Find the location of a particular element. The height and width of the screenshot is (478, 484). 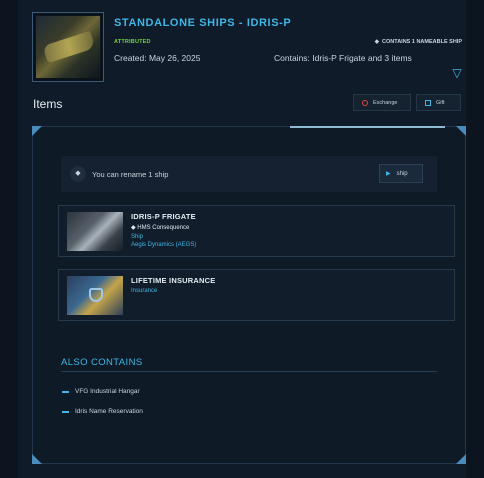

pledge-thumbnail is located at coordinates (68, 47).